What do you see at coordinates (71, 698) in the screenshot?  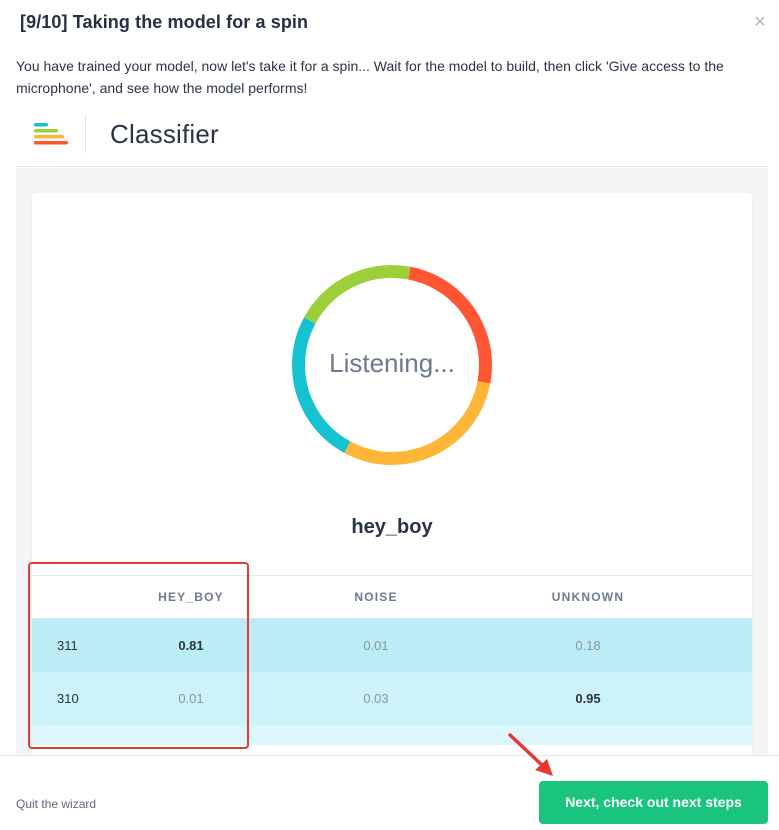 I see `row-index: 310` at bounding box center [71, 698].